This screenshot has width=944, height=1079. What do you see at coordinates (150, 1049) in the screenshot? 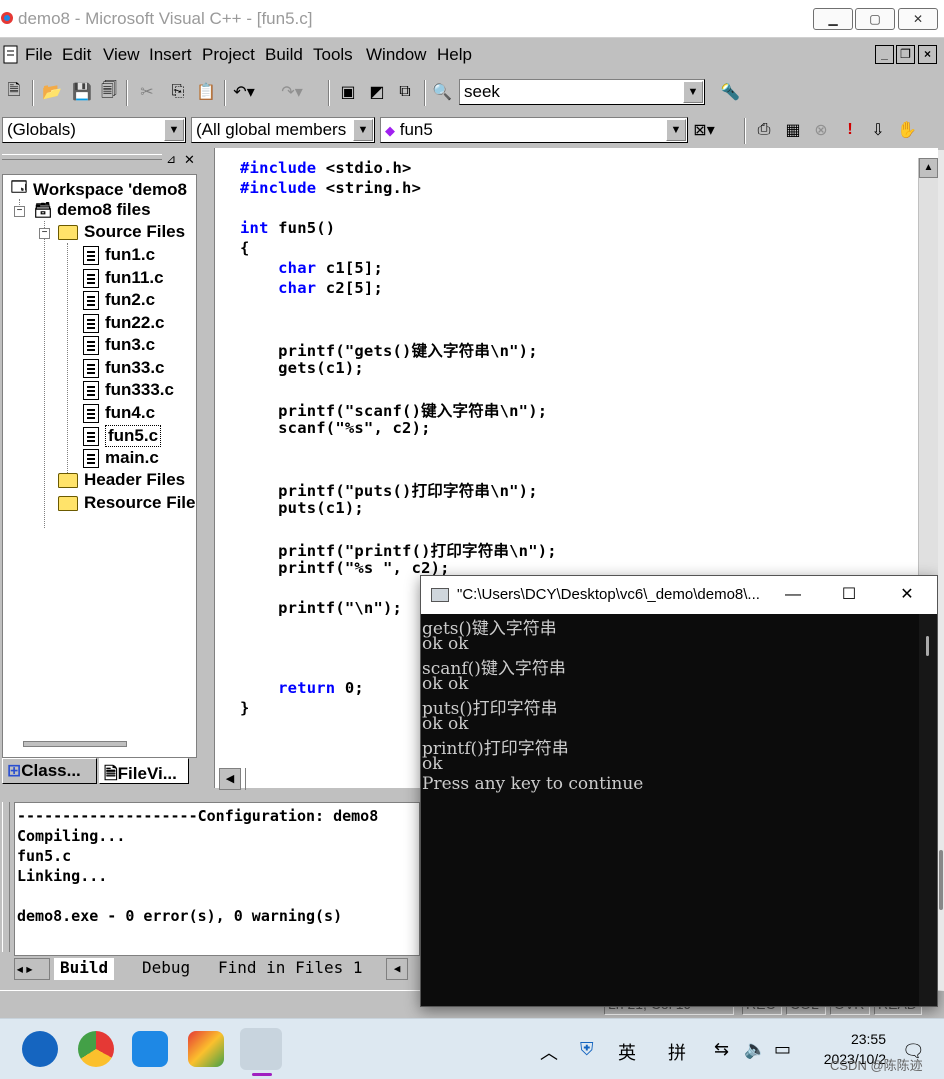
I see `feishu-app-icon` at bounding box center [150, 1049].